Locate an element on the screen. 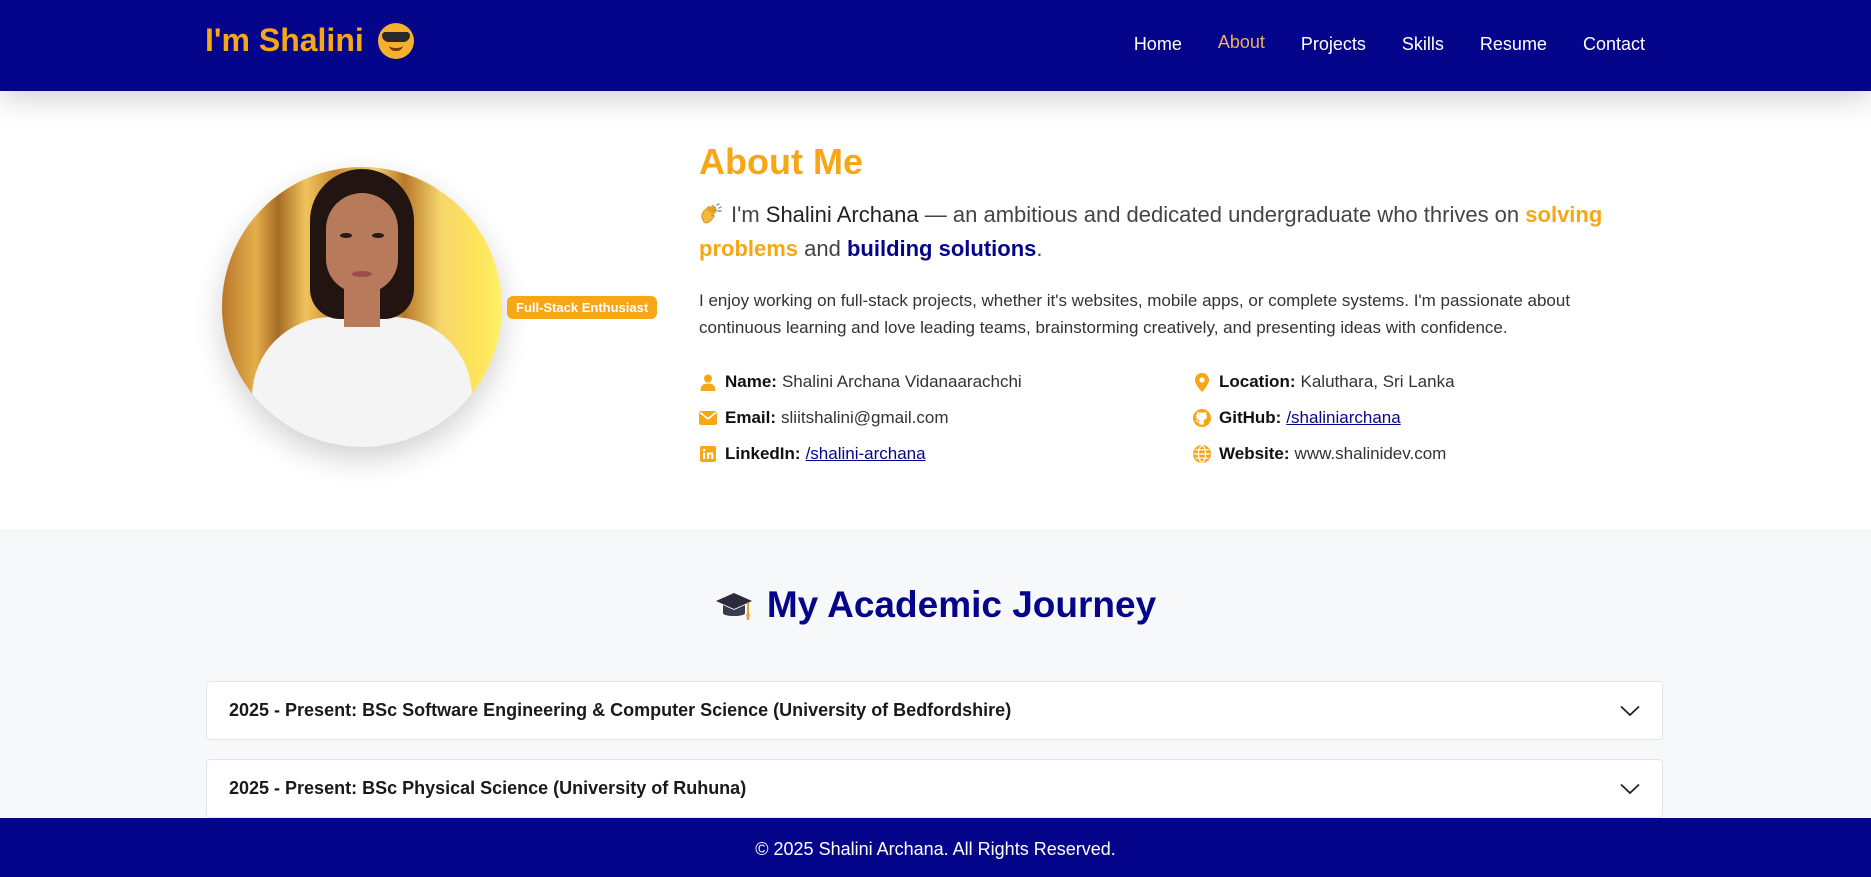 This screenshot has height=877, width=1871. info-github: GitHub: /shaliniarchana is located at coordinates (1324, 418).